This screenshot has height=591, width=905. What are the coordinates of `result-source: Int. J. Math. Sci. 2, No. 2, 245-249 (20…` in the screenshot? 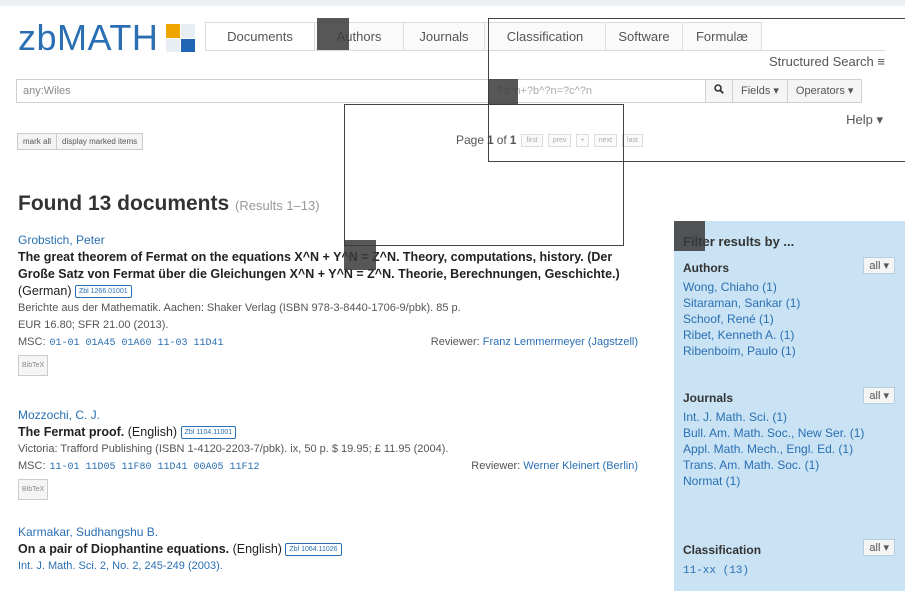 It's located at (328, 566).